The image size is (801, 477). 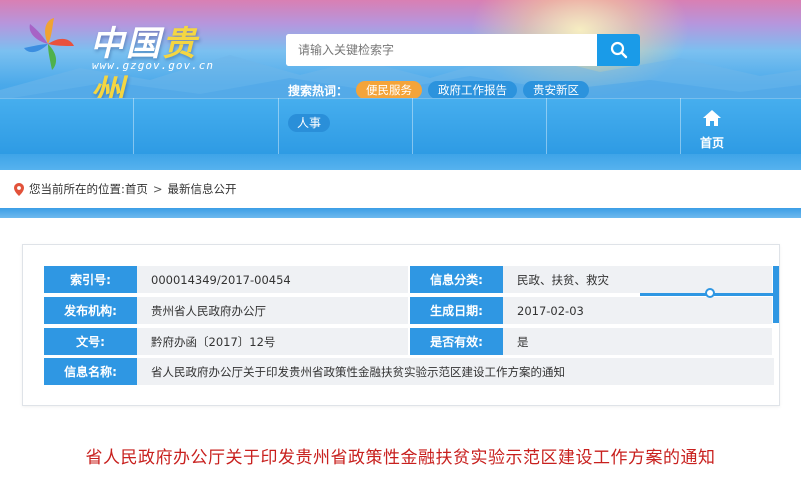 What do you see at coordinates (19, 189) in the screenshot?
I see `location-pin-icon` at bounding box center [19, 189].